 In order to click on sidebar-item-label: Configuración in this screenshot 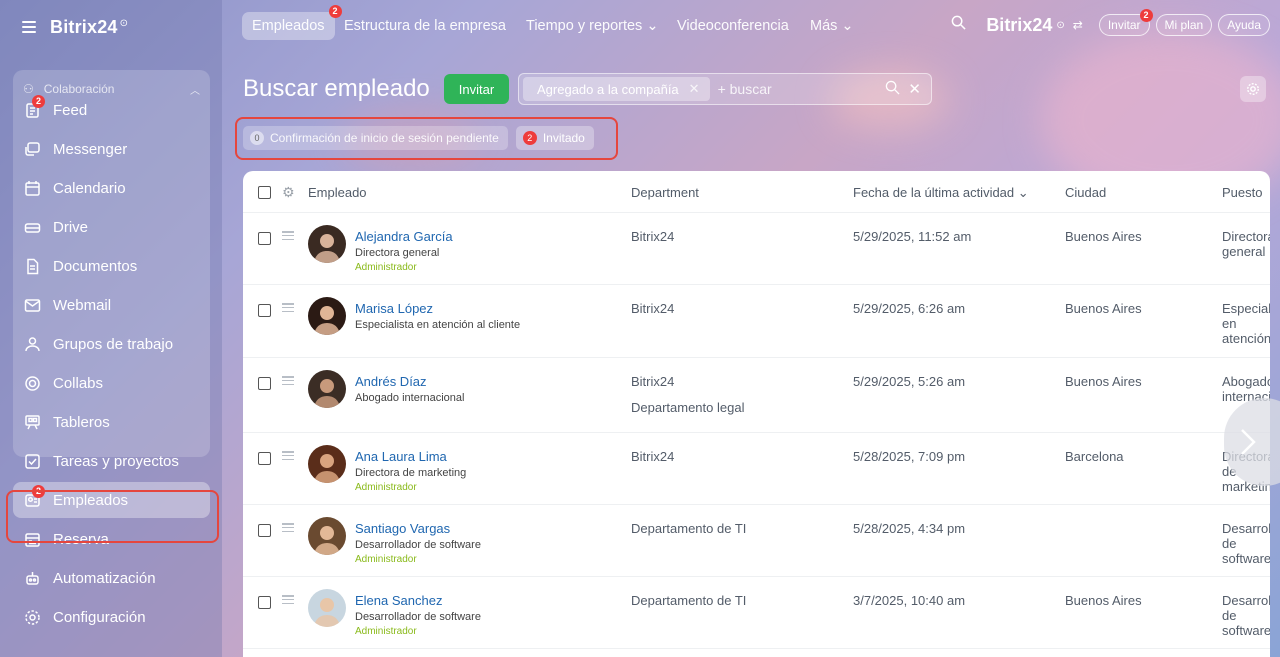, I will do `click(99, 617)`.